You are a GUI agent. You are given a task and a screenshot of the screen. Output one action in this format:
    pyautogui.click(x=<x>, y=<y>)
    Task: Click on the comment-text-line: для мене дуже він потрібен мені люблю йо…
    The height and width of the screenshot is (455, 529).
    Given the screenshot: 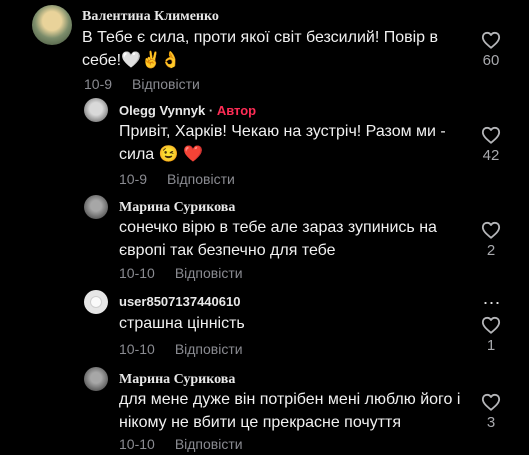 What is the action you would take?
    pyautogui.click(x=290, y=399)
    